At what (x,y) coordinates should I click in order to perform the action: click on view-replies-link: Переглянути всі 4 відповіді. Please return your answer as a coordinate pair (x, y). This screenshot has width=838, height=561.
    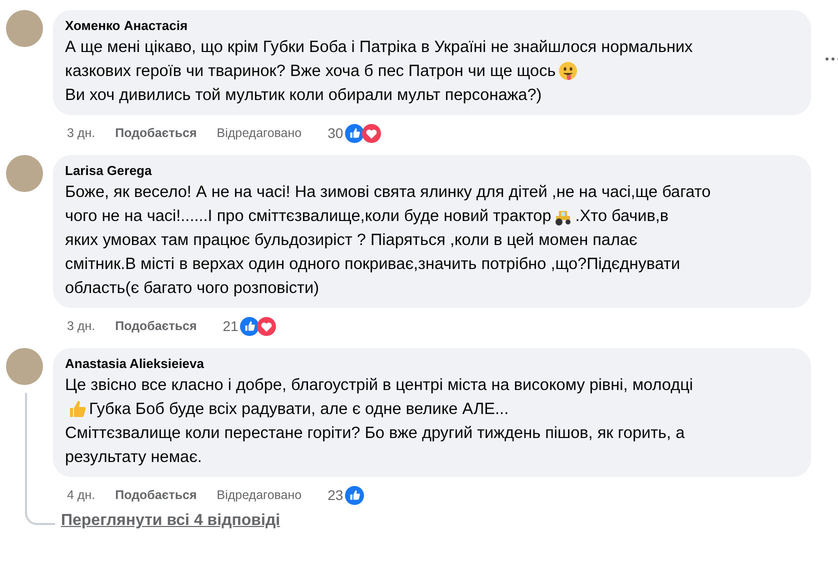
    Looking at the image, I should click on (140, 520).